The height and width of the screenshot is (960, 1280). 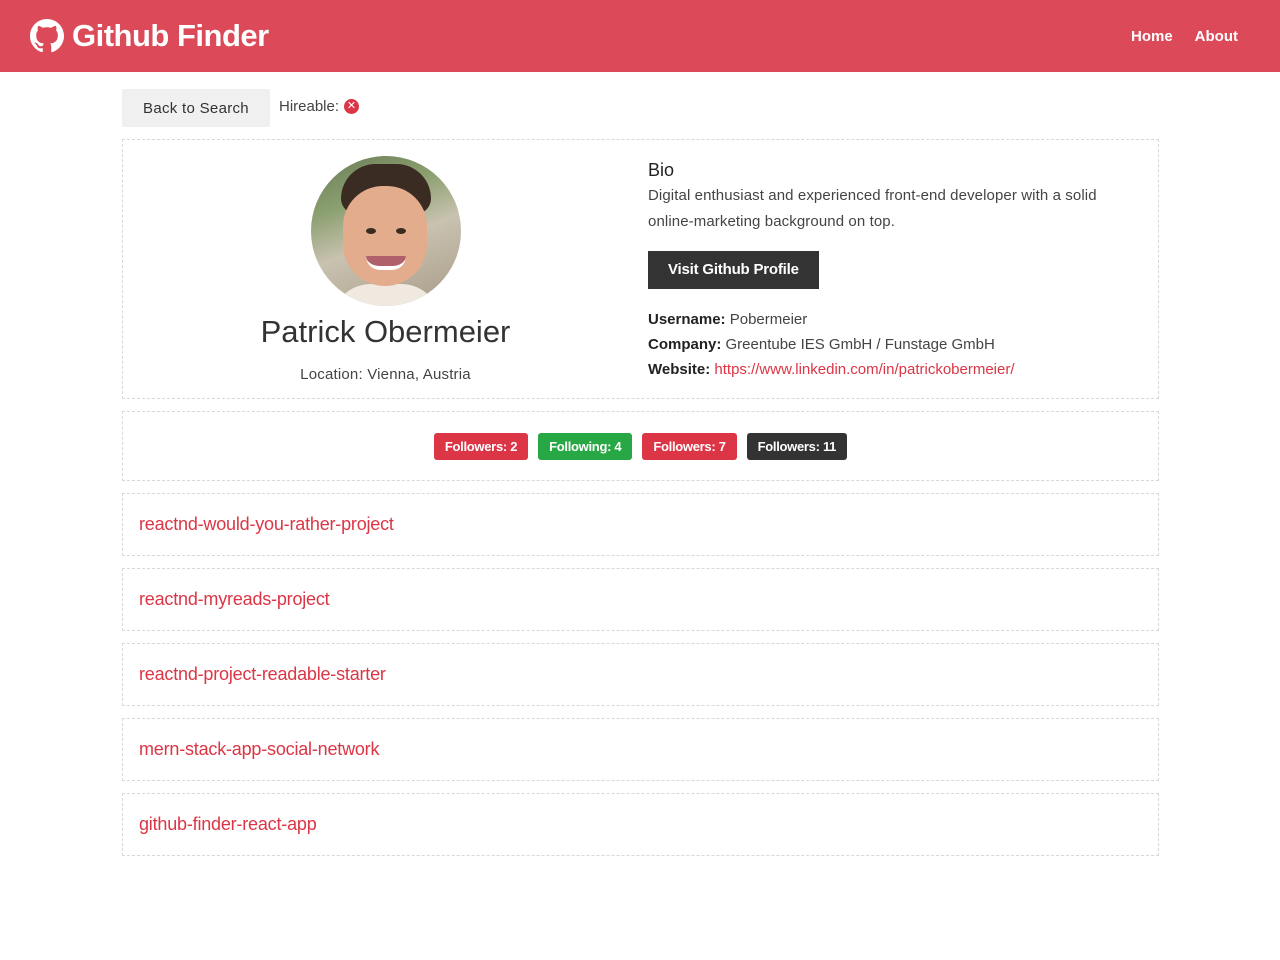 What do you see at coordinates (309, 106) in the screenshot?
I see `hireable-label: Hireable:` at bounding box center [309, 106].